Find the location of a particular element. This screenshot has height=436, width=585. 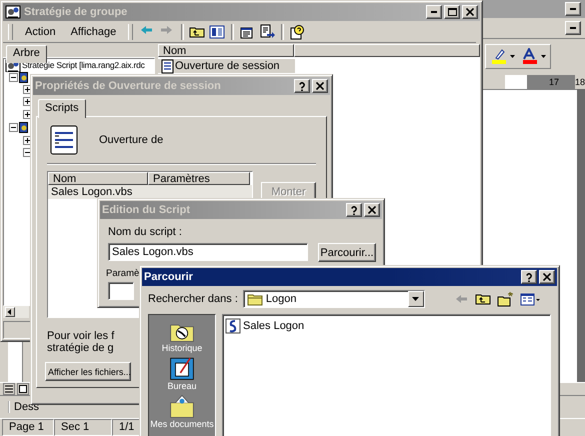

window-title: Parcourir is located at coordinates (169, 277).